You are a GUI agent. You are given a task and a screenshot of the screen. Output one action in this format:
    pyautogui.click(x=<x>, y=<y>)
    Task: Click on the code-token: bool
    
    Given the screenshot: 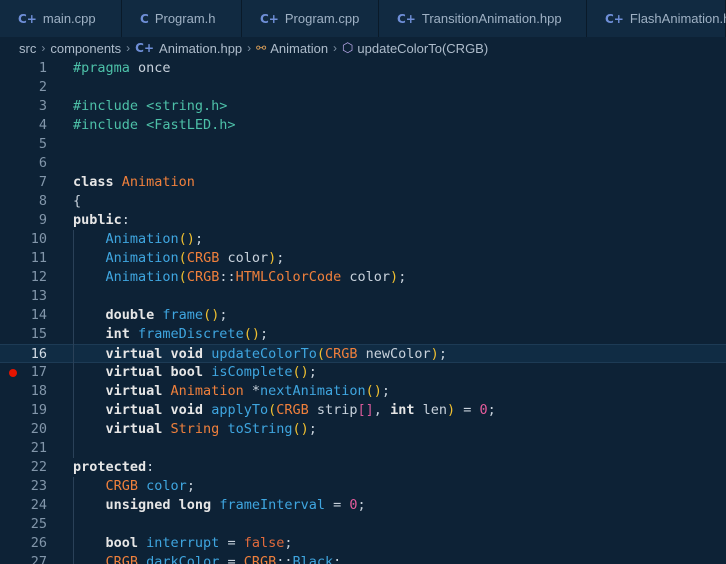 What is the action you would take?
    pyautogui.click(x=126, y=543)
    